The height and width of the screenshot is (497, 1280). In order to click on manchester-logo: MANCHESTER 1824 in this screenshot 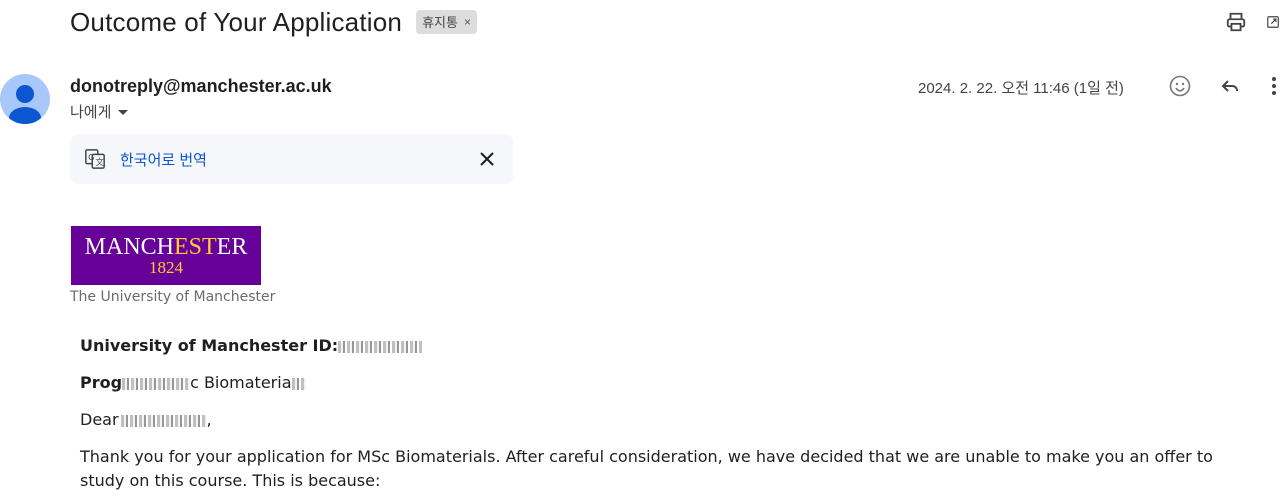, I will do `click(166, 255)`.